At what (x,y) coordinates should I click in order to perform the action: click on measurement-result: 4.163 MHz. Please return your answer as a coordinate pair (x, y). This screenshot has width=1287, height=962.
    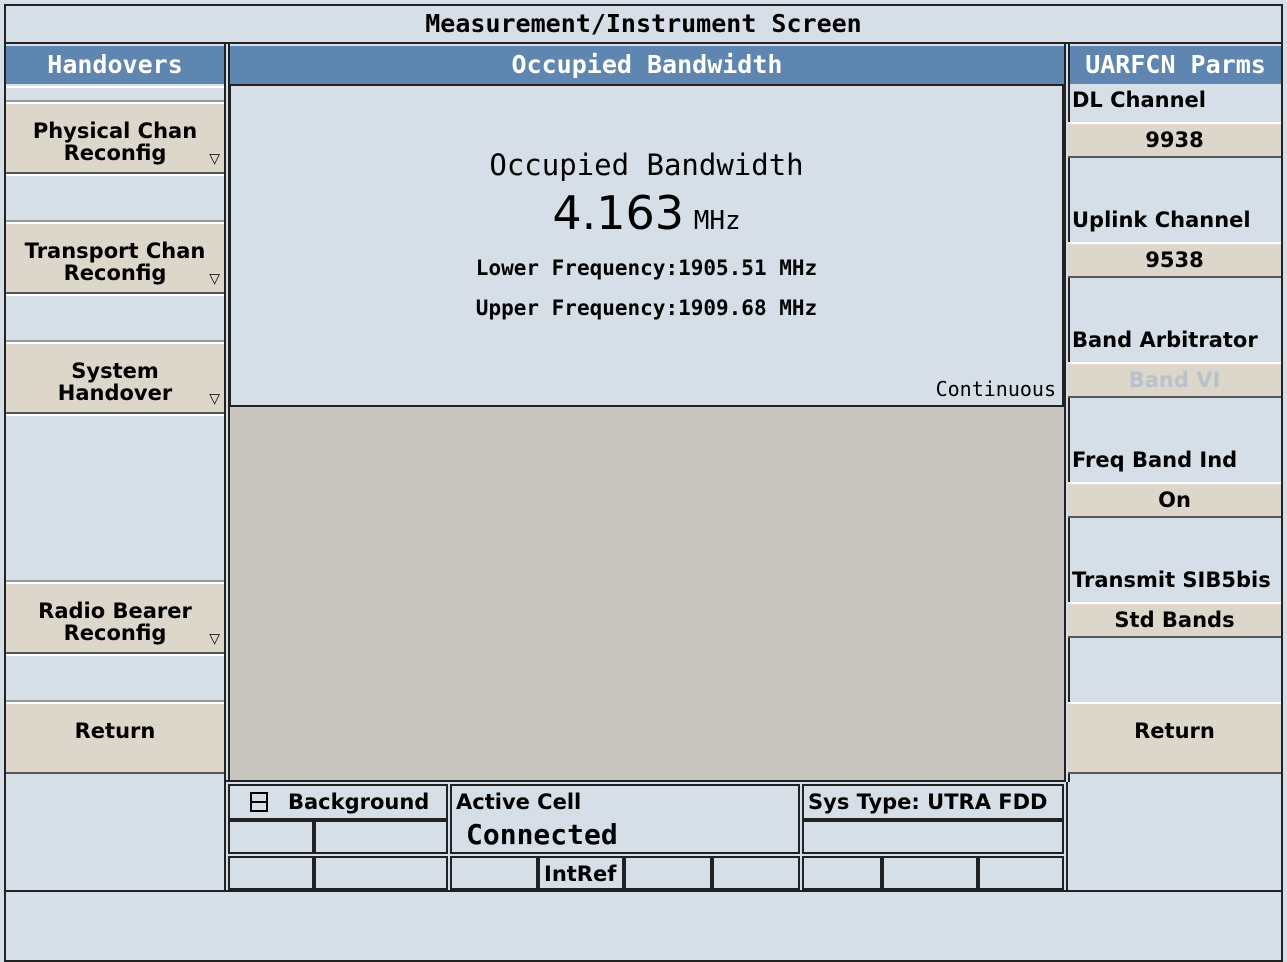
    Looking at the image, I should click on (646, 214).